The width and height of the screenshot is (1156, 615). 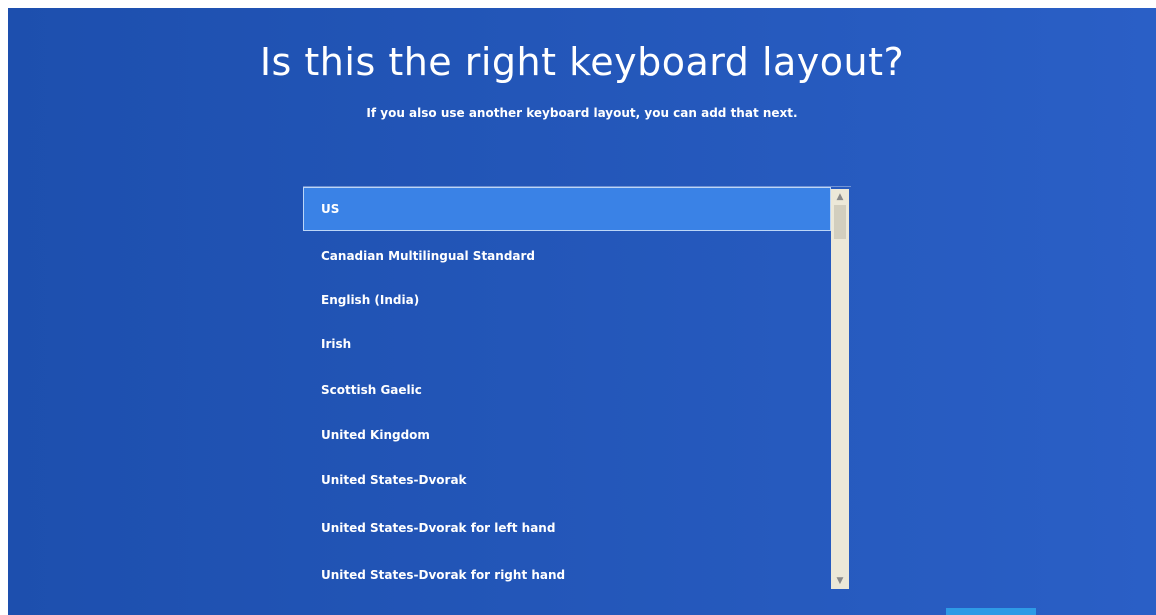 I want to click on scrollbar-thumb, so click(x=840, y=222).